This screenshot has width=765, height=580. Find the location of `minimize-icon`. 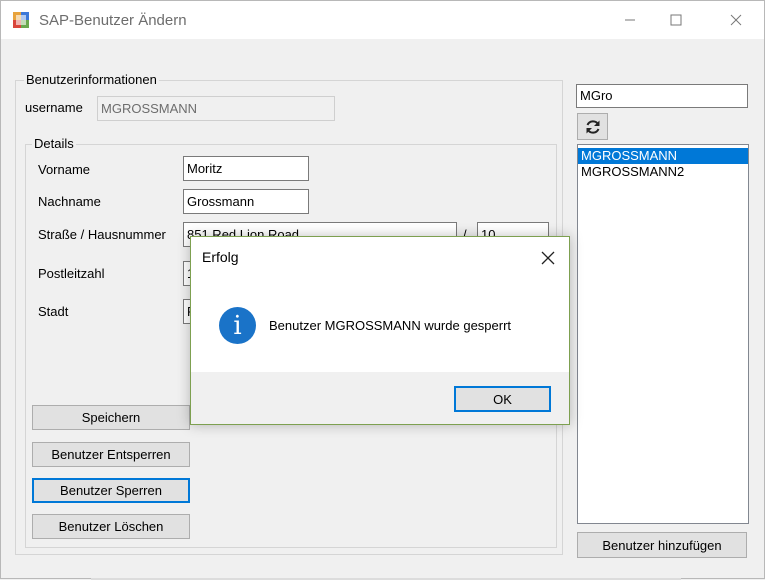

minimize-icon is located at coordinates (630, 20).